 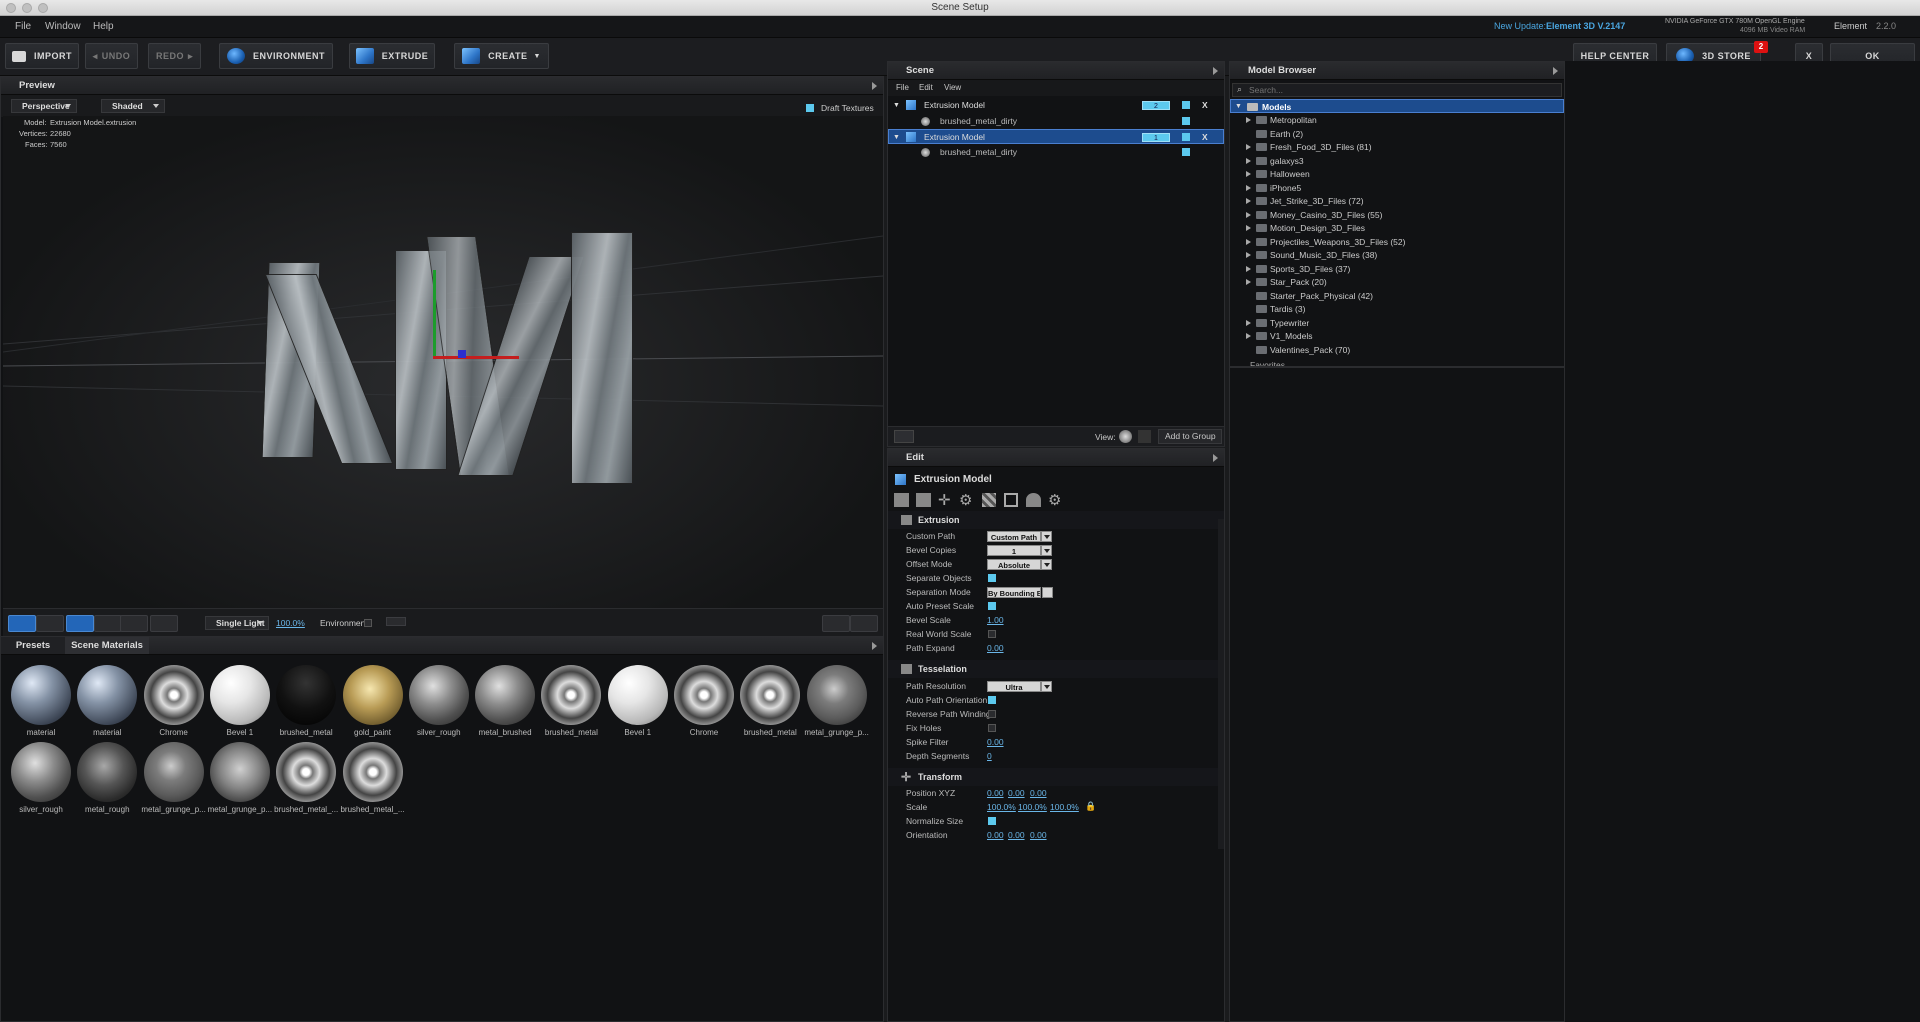 What do you see at coordinates (1032, 807) in the screenshot?
I see `scale-y: 100.0%` at bounding box center [1032, 807].